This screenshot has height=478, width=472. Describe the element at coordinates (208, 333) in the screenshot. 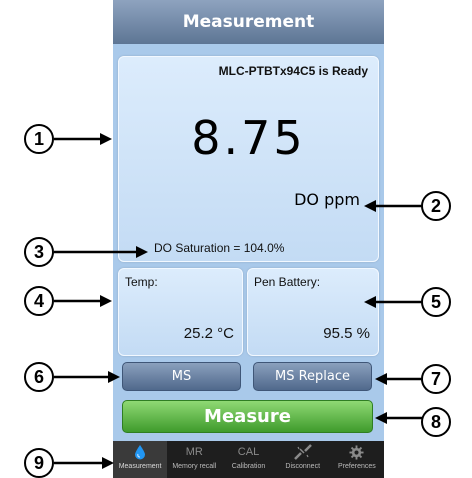

I see `temp-value: 25.2 °C` at that location.